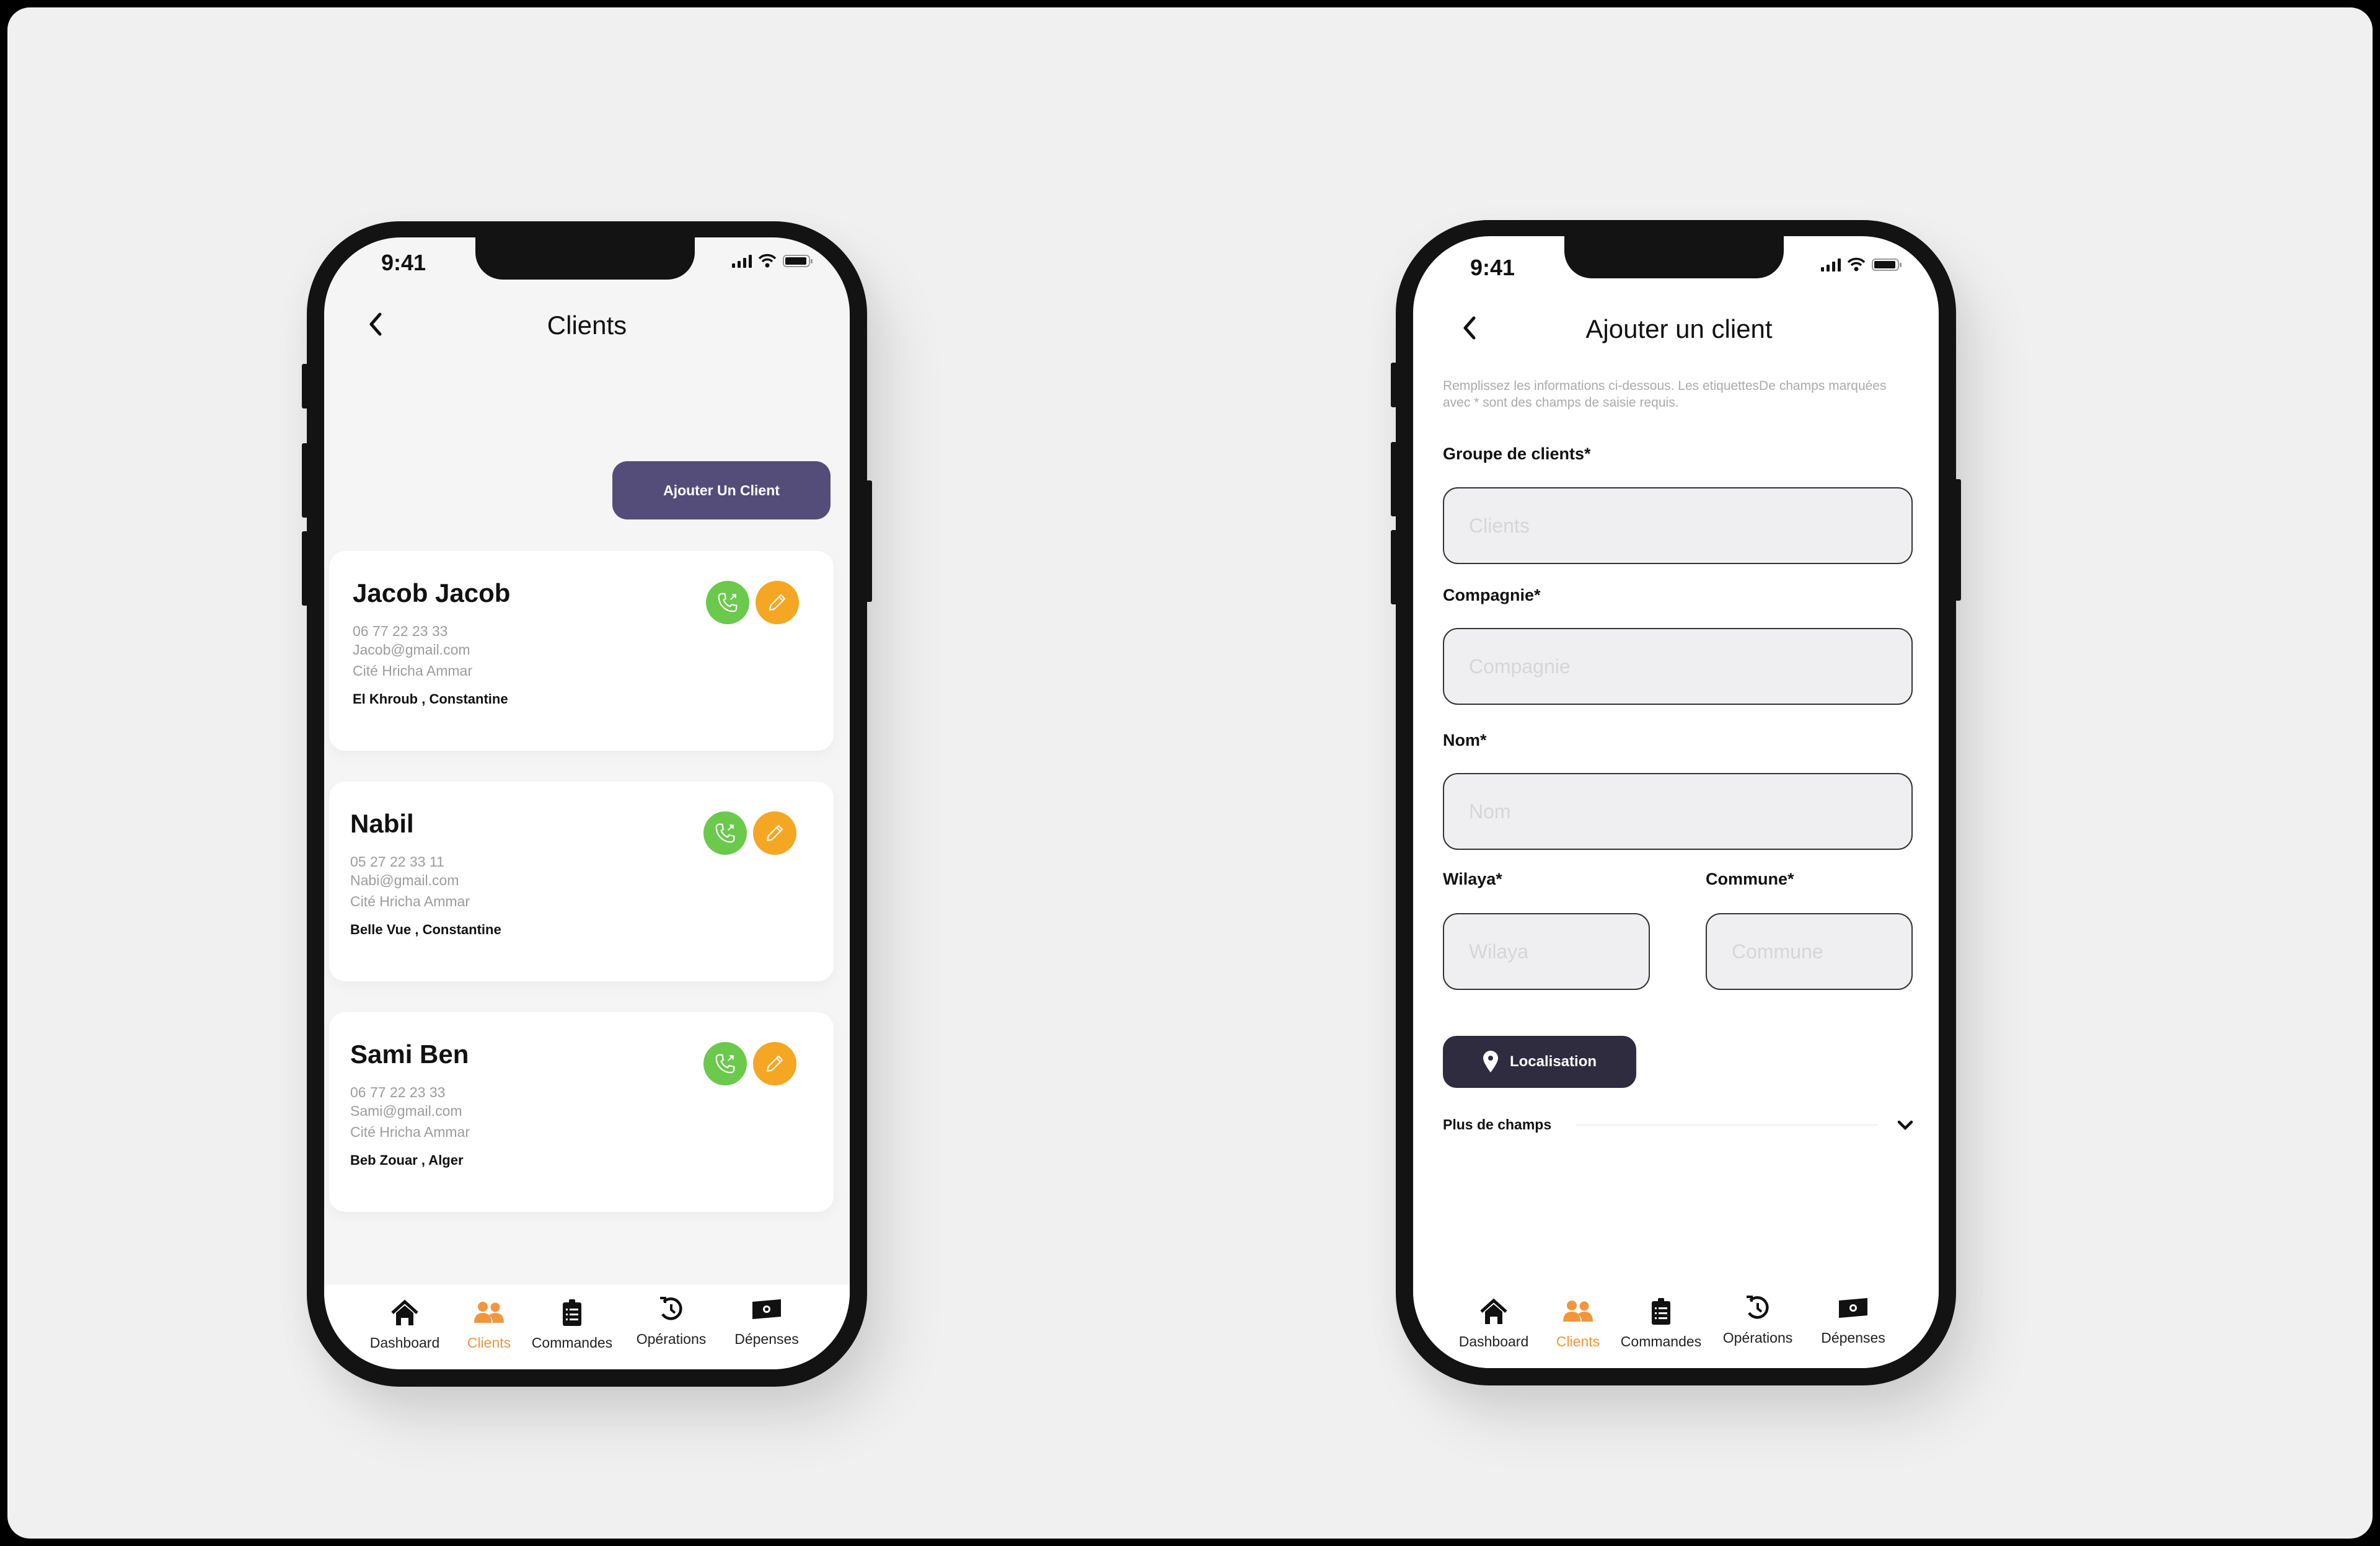 The width and height of the screenshot is (2380, 1546). I want to click on localisation-button: Localisation, so click(1539, 1062).